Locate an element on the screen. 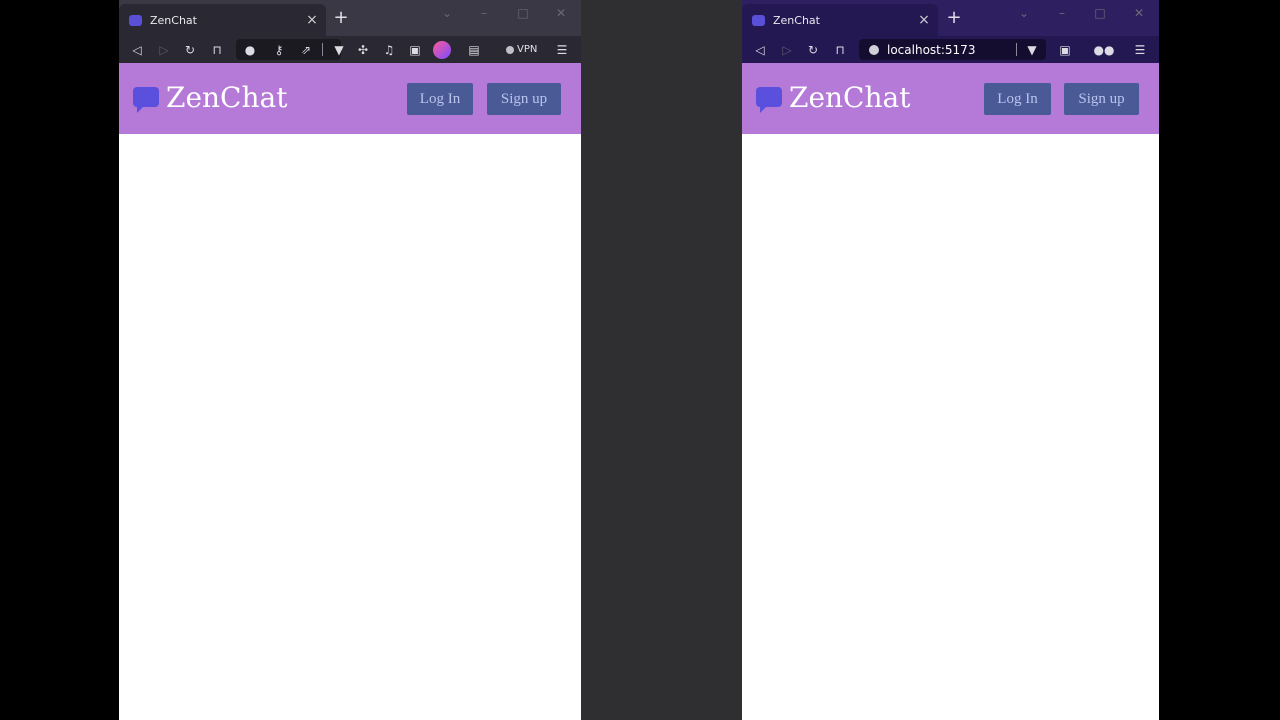 This screenshot has width=1280, height=720. reader-icon: ●● is located at coordinates (1104, 49).